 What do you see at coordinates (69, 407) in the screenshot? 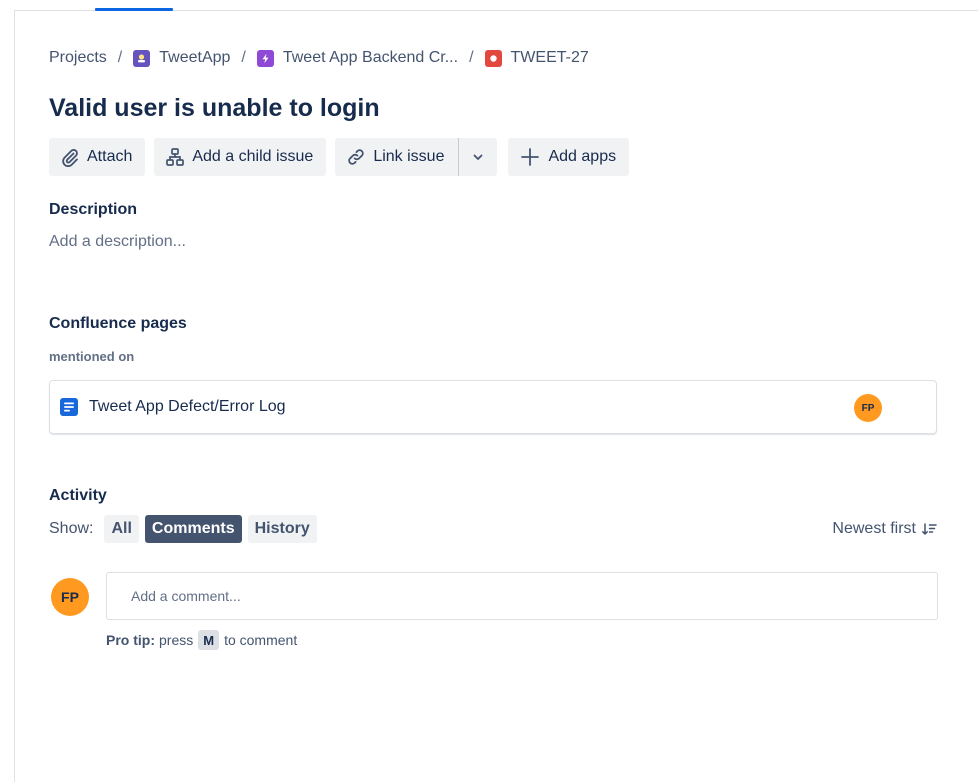
I see `confluence-page-icon` at bounding box center [69, 407].